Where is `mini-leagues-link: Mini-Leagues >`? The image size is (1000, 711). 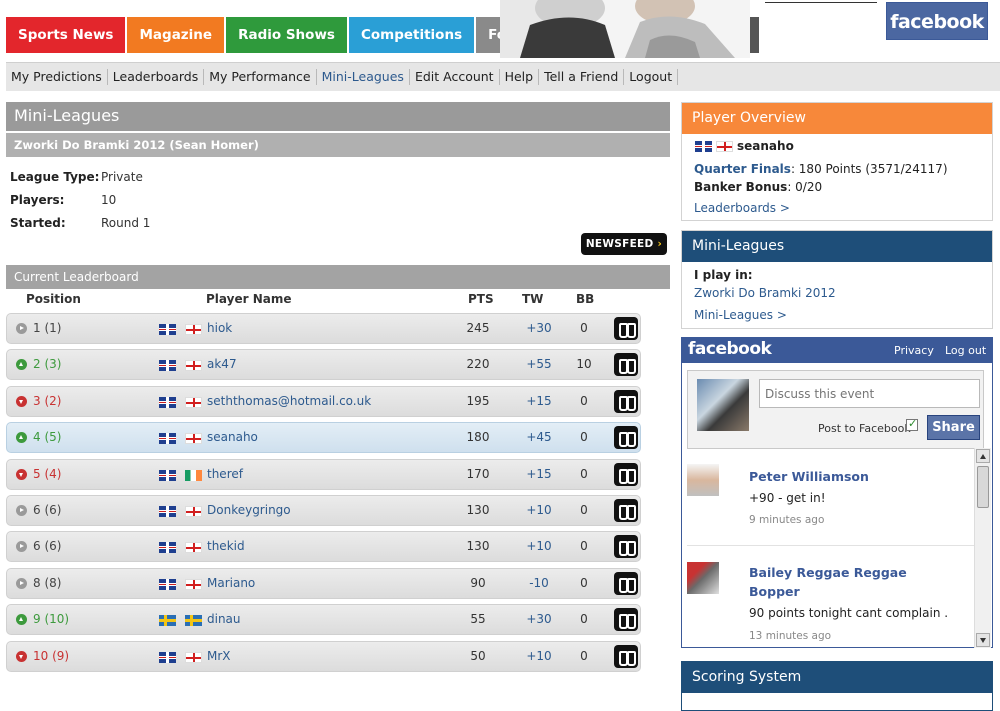
mini-leagues-link: Mini-Leagues > is located at coordinates (740, 315).